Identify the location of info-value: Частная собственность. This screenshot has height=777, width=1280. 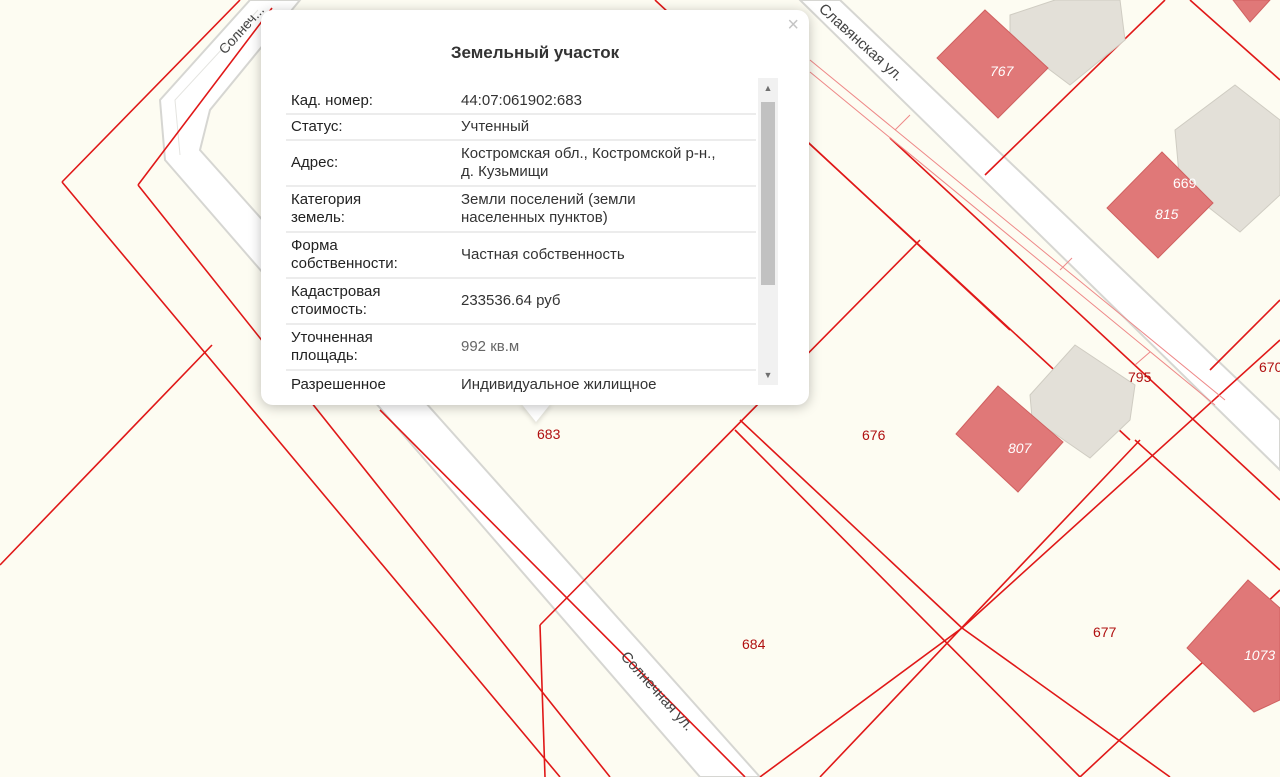
(606, 255).